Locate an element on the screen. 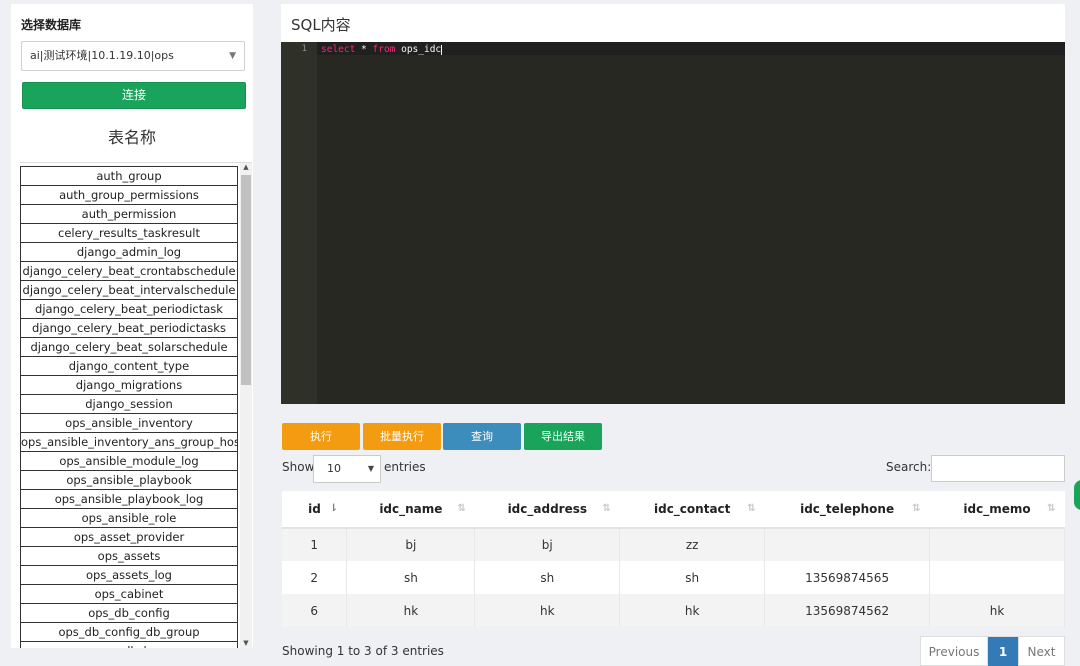 This screenshot has width=1080, height=666. sql-keyword-from: from is located at coordinates (384, 49).